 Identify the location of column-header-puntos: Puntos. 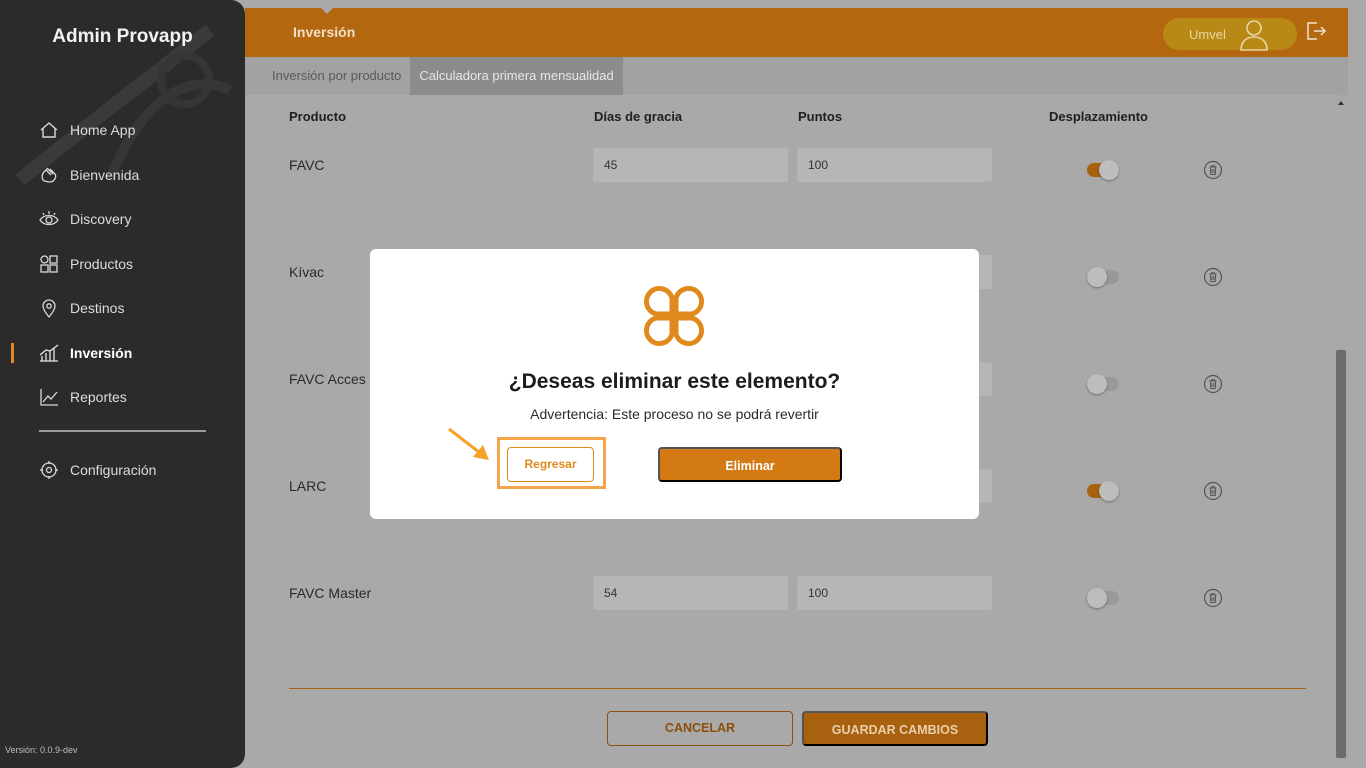
(820, 116).